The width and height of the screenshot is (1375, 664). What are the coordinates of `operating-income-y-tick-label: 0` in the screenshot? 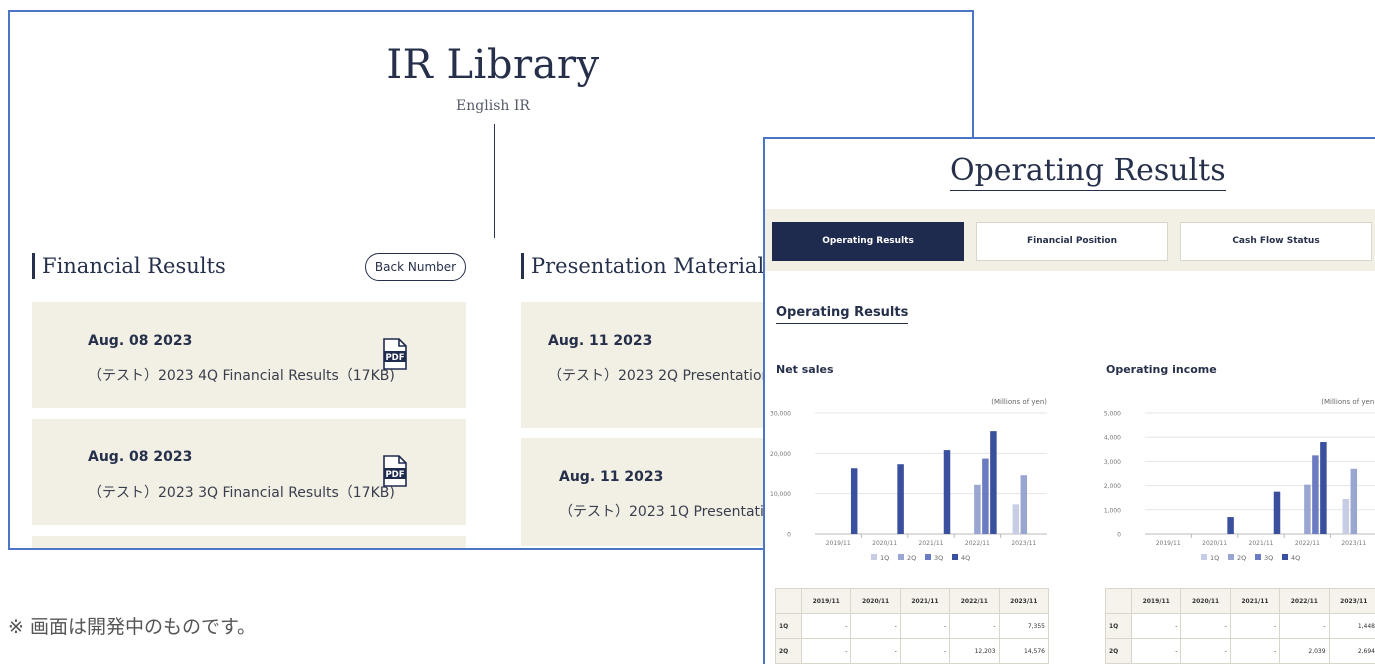 It's located at (1119, 535).